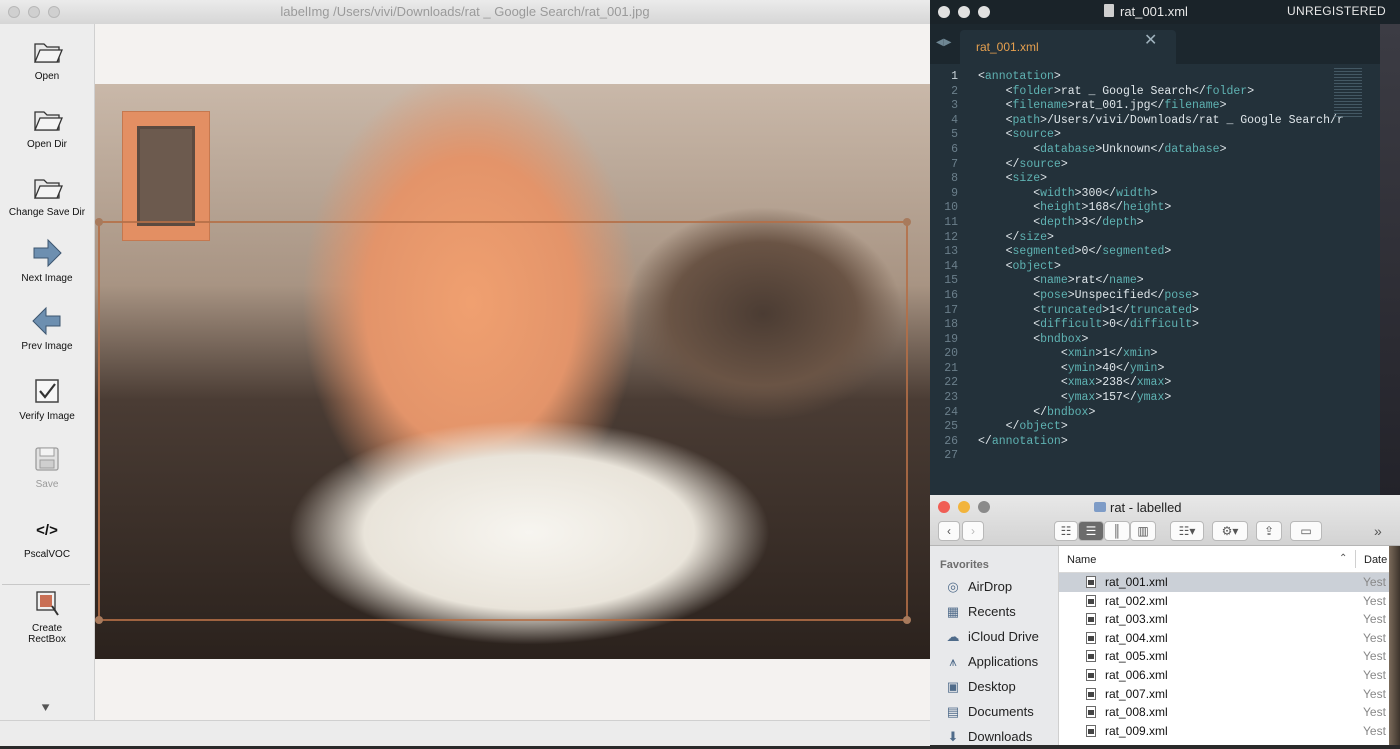 Image resolution: width=1400 pixels, height=749 pixels. Describe the element at coordinates (1033, 339) in the screenshot. I see `code-line: <bndbox>` at that location.